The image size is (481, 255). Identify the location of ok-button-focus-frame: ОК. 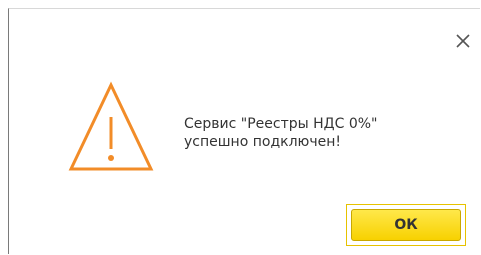
(406, 225).